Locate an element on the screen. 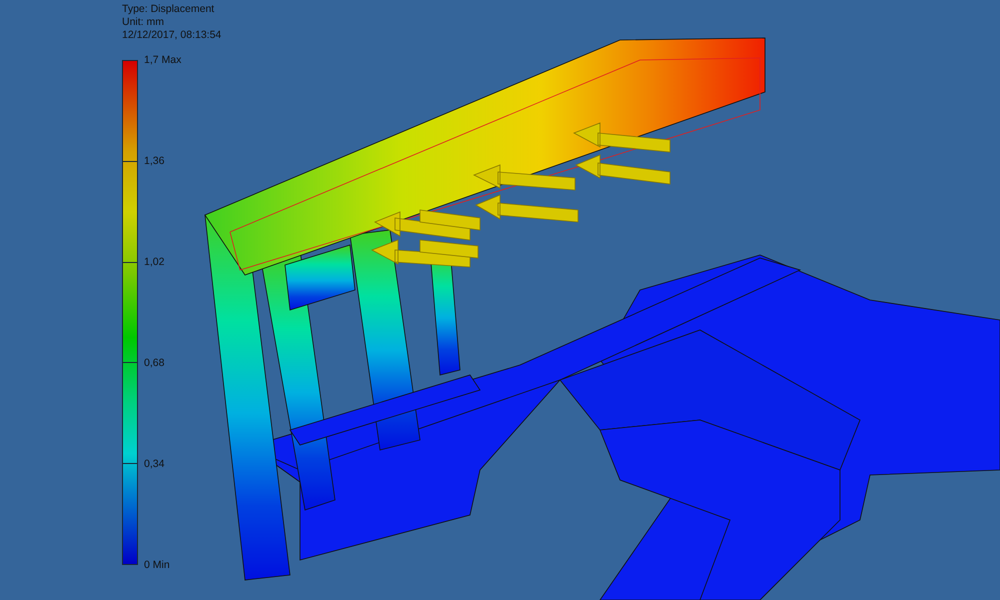  legend-type-label: Type: Displacement is located at coordinates (168, 9).